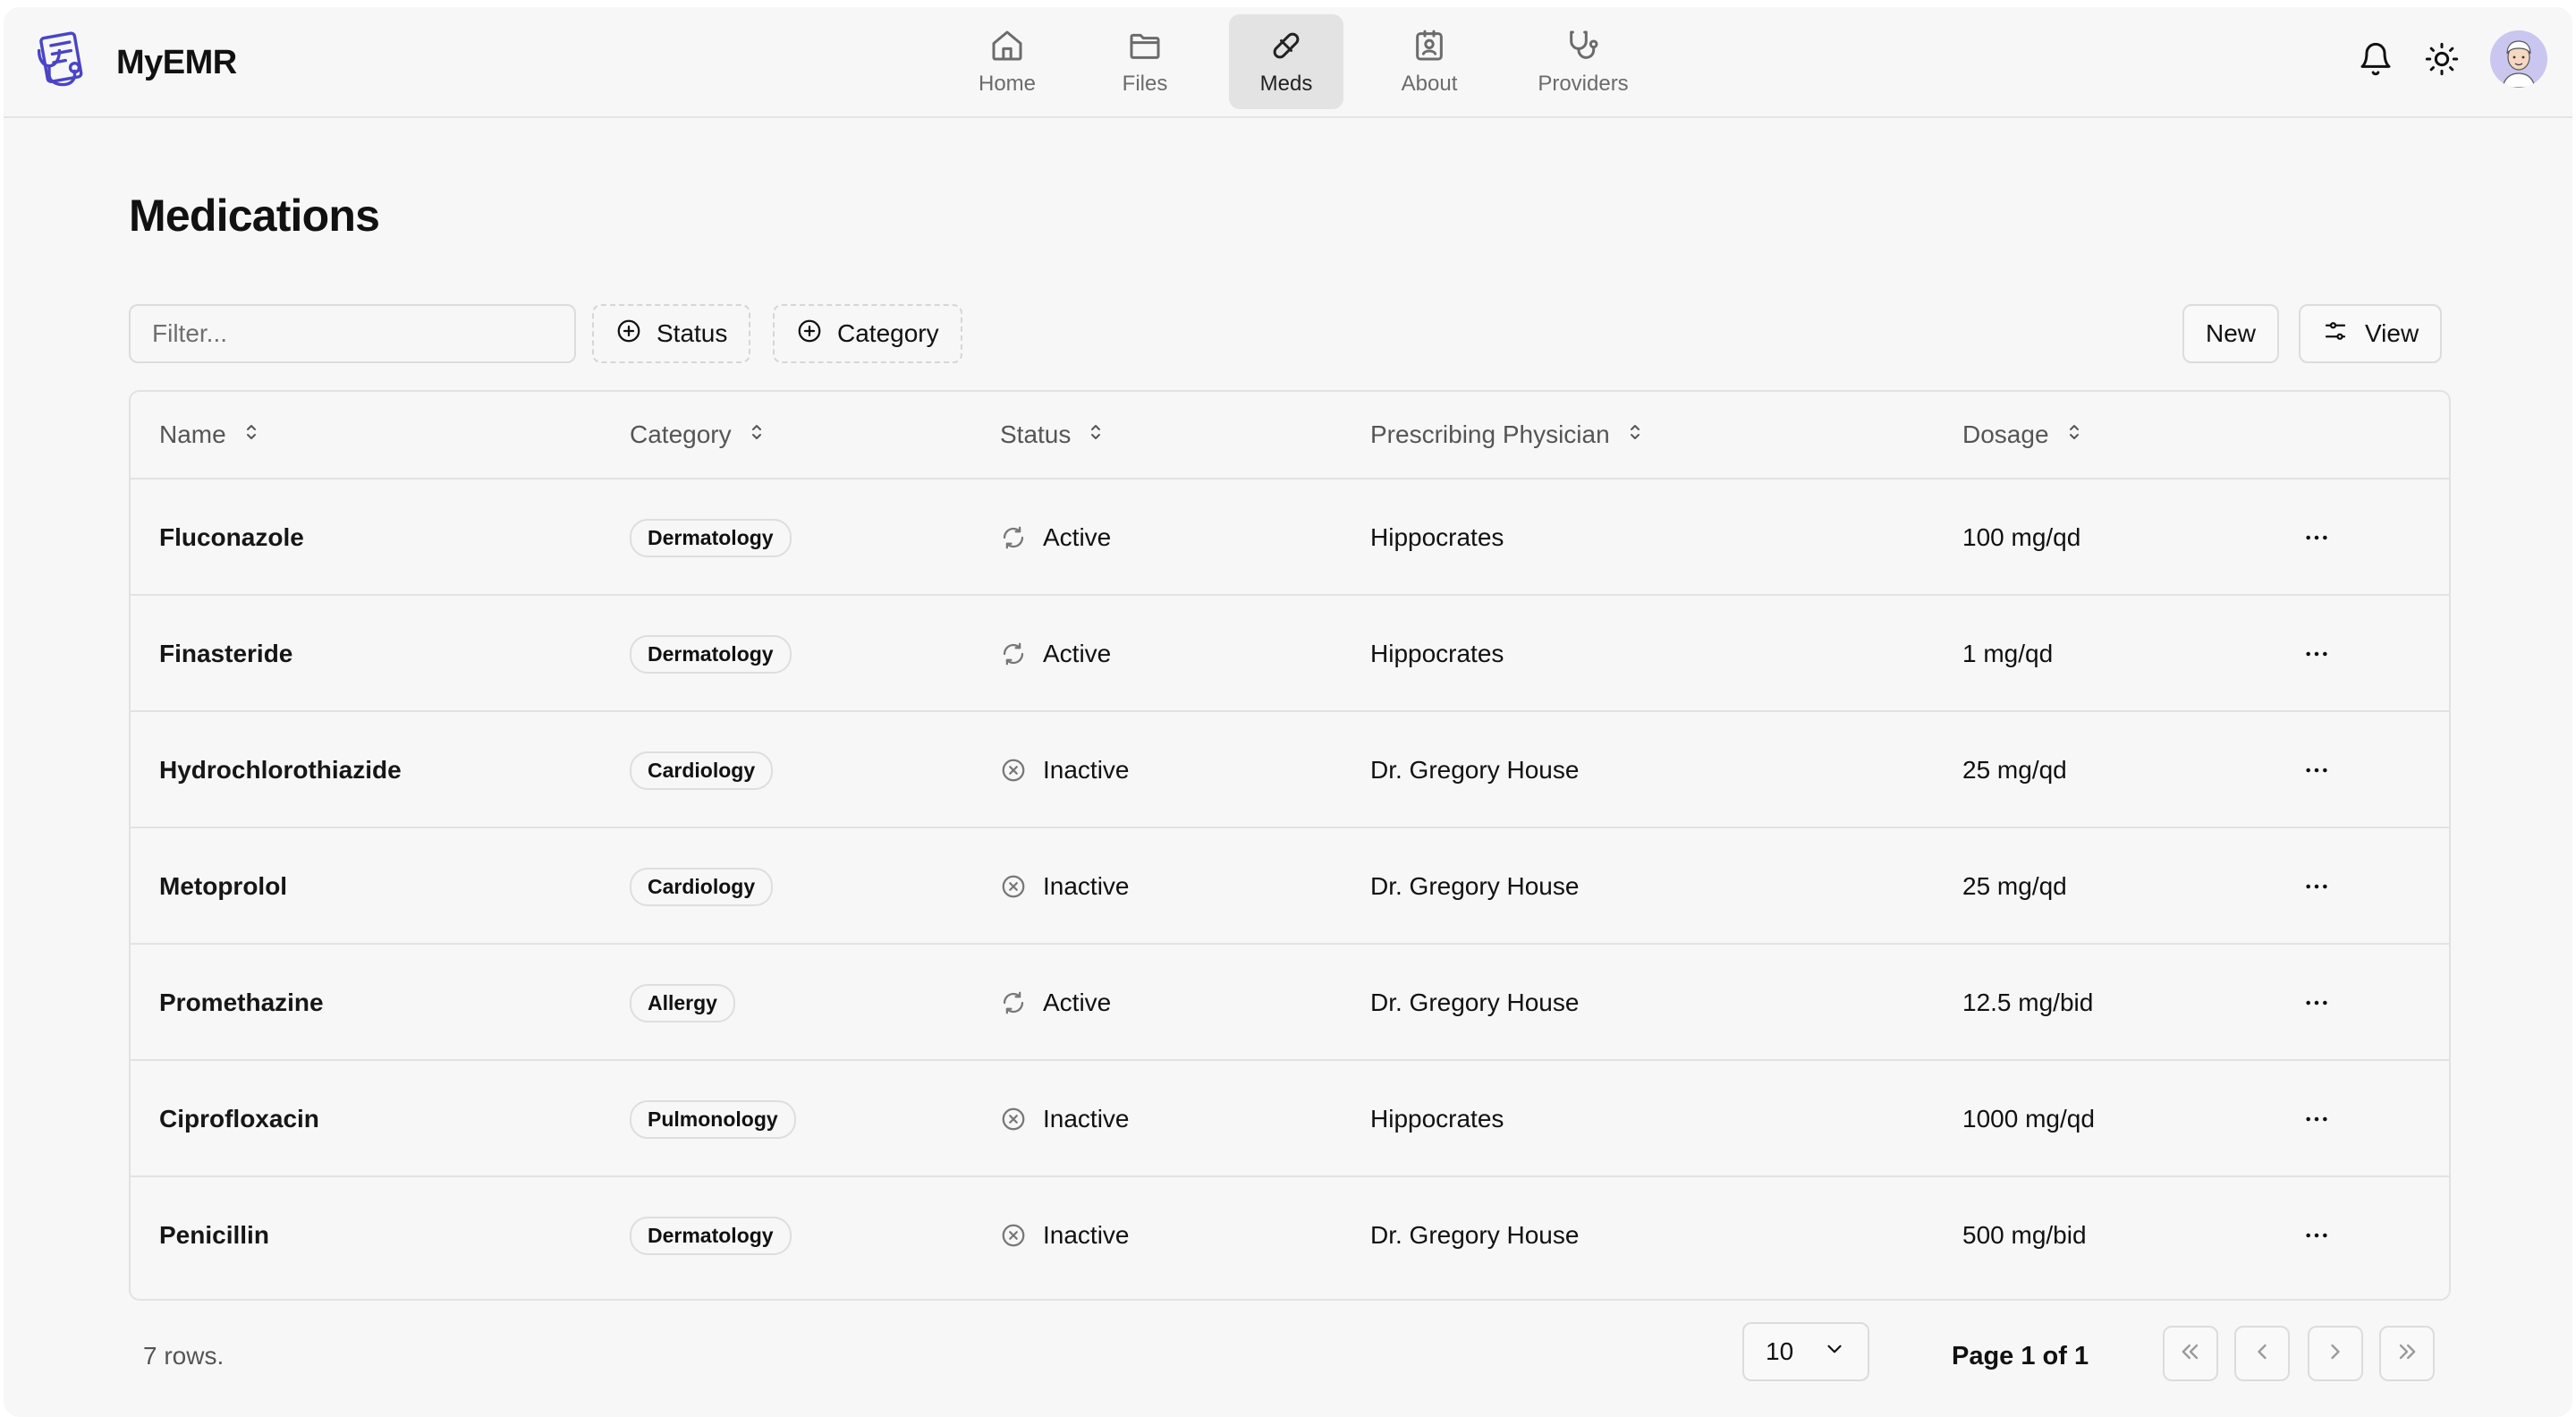  I want to click on nav-providers: Providers, so click(1583, 61).